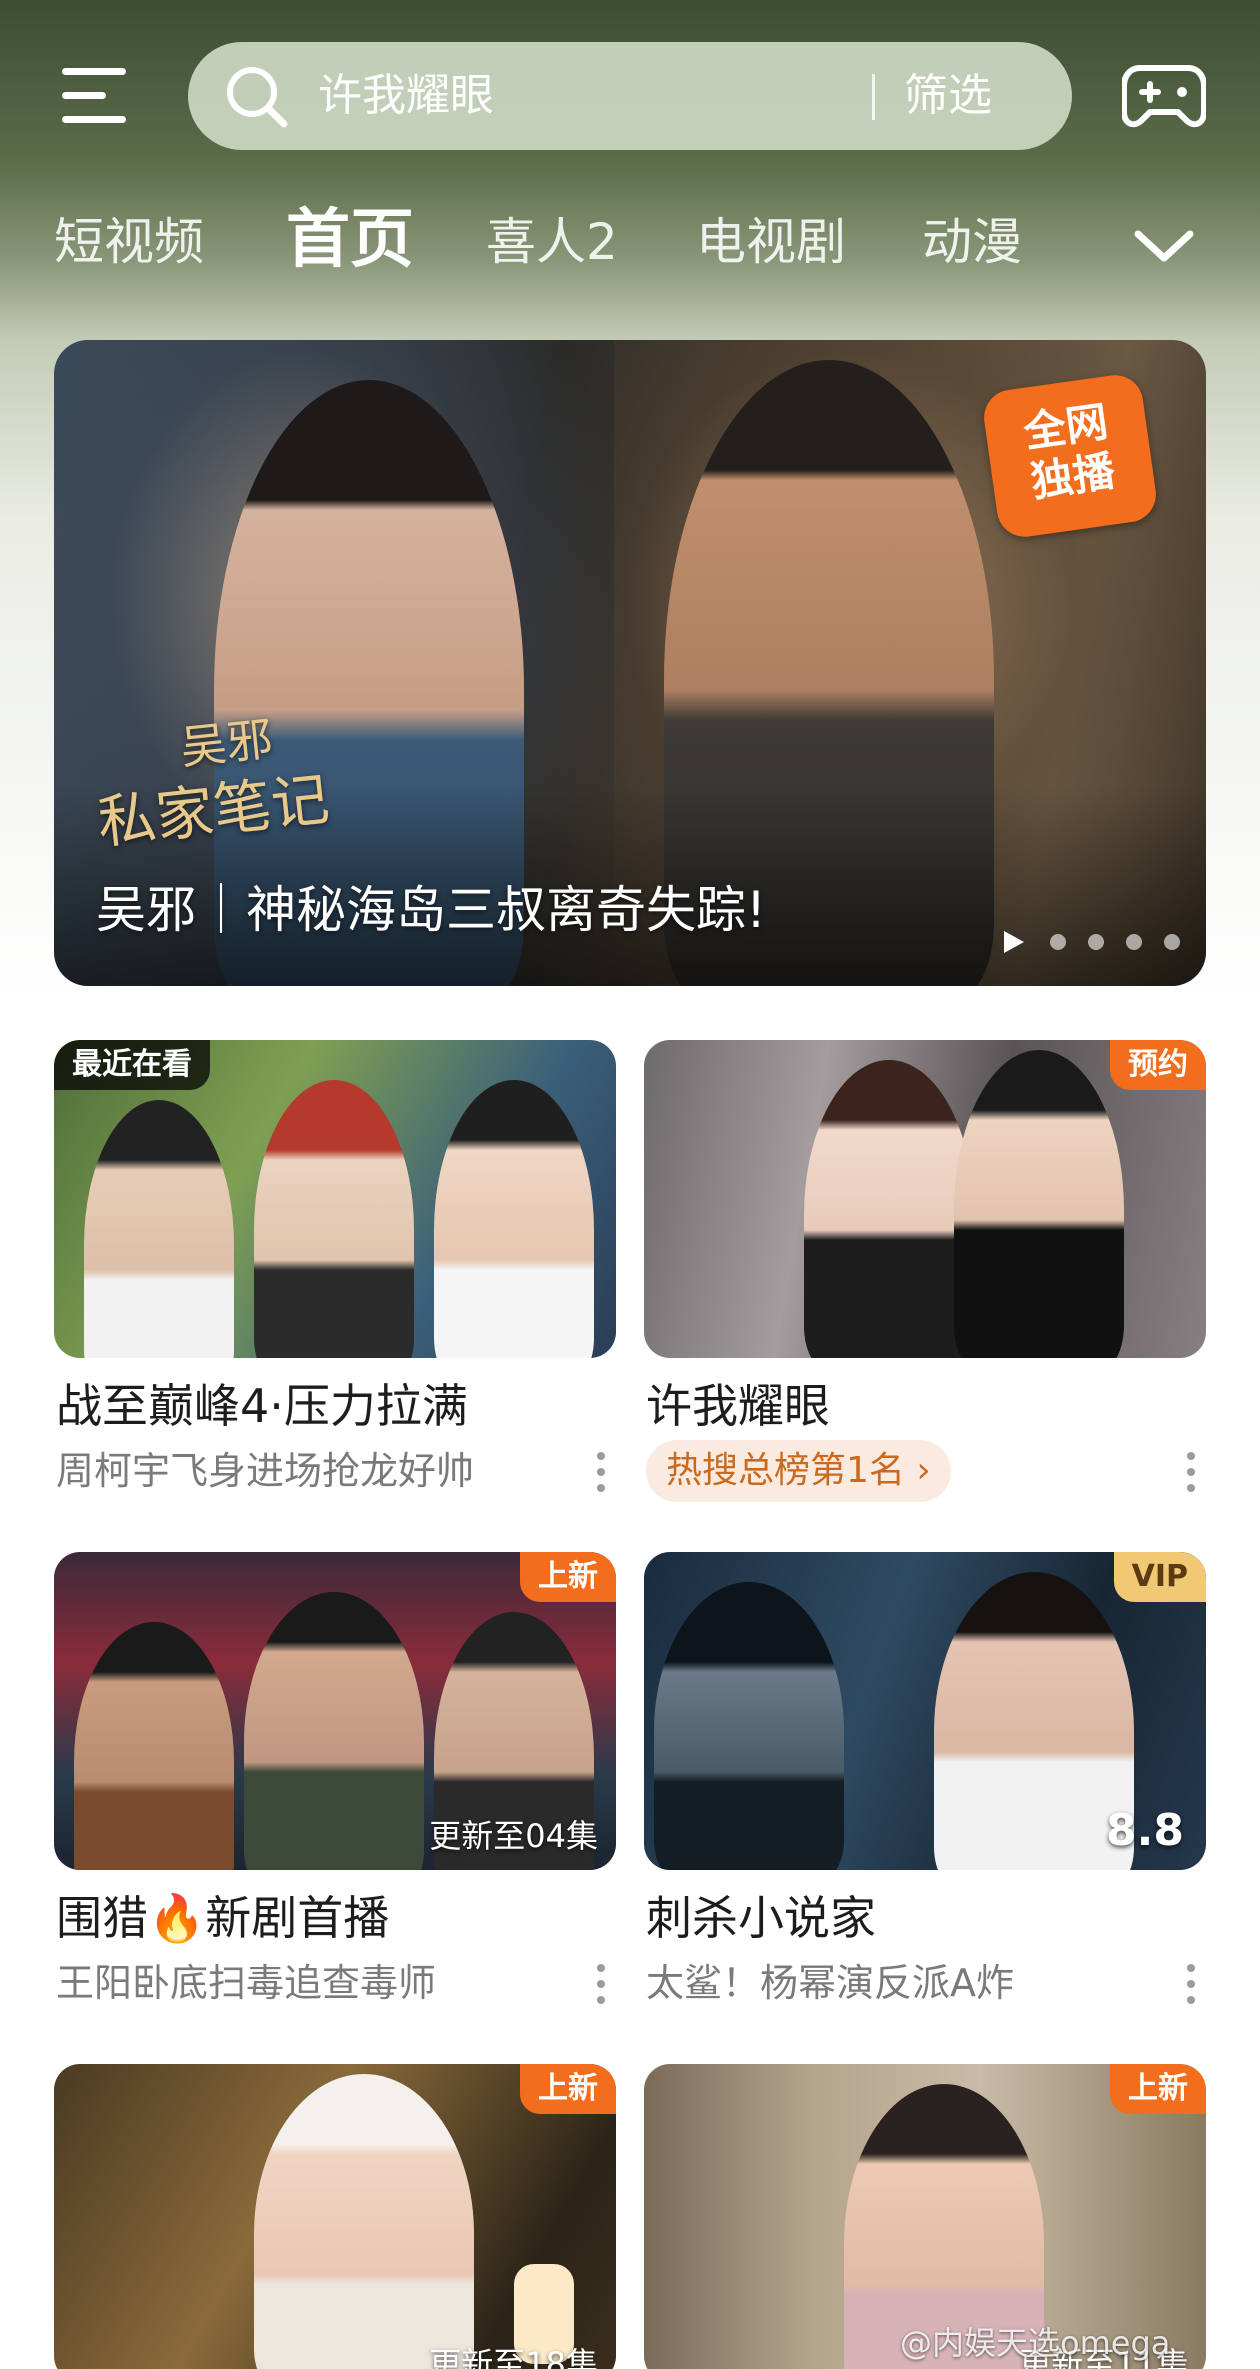 This screenshot has width=1260, height=2369. Describe the element at coordinates (925, 1711) in the screenshot. I see `video-thumbnail: VIP 8.8` at that location.